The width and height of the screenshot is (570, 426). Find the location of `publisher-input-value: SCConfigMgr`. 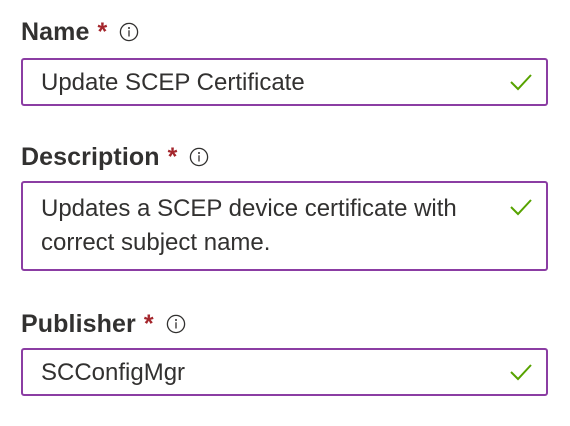

publisher-input-value: SCConfigMgr is located at coordinates (113, 372).